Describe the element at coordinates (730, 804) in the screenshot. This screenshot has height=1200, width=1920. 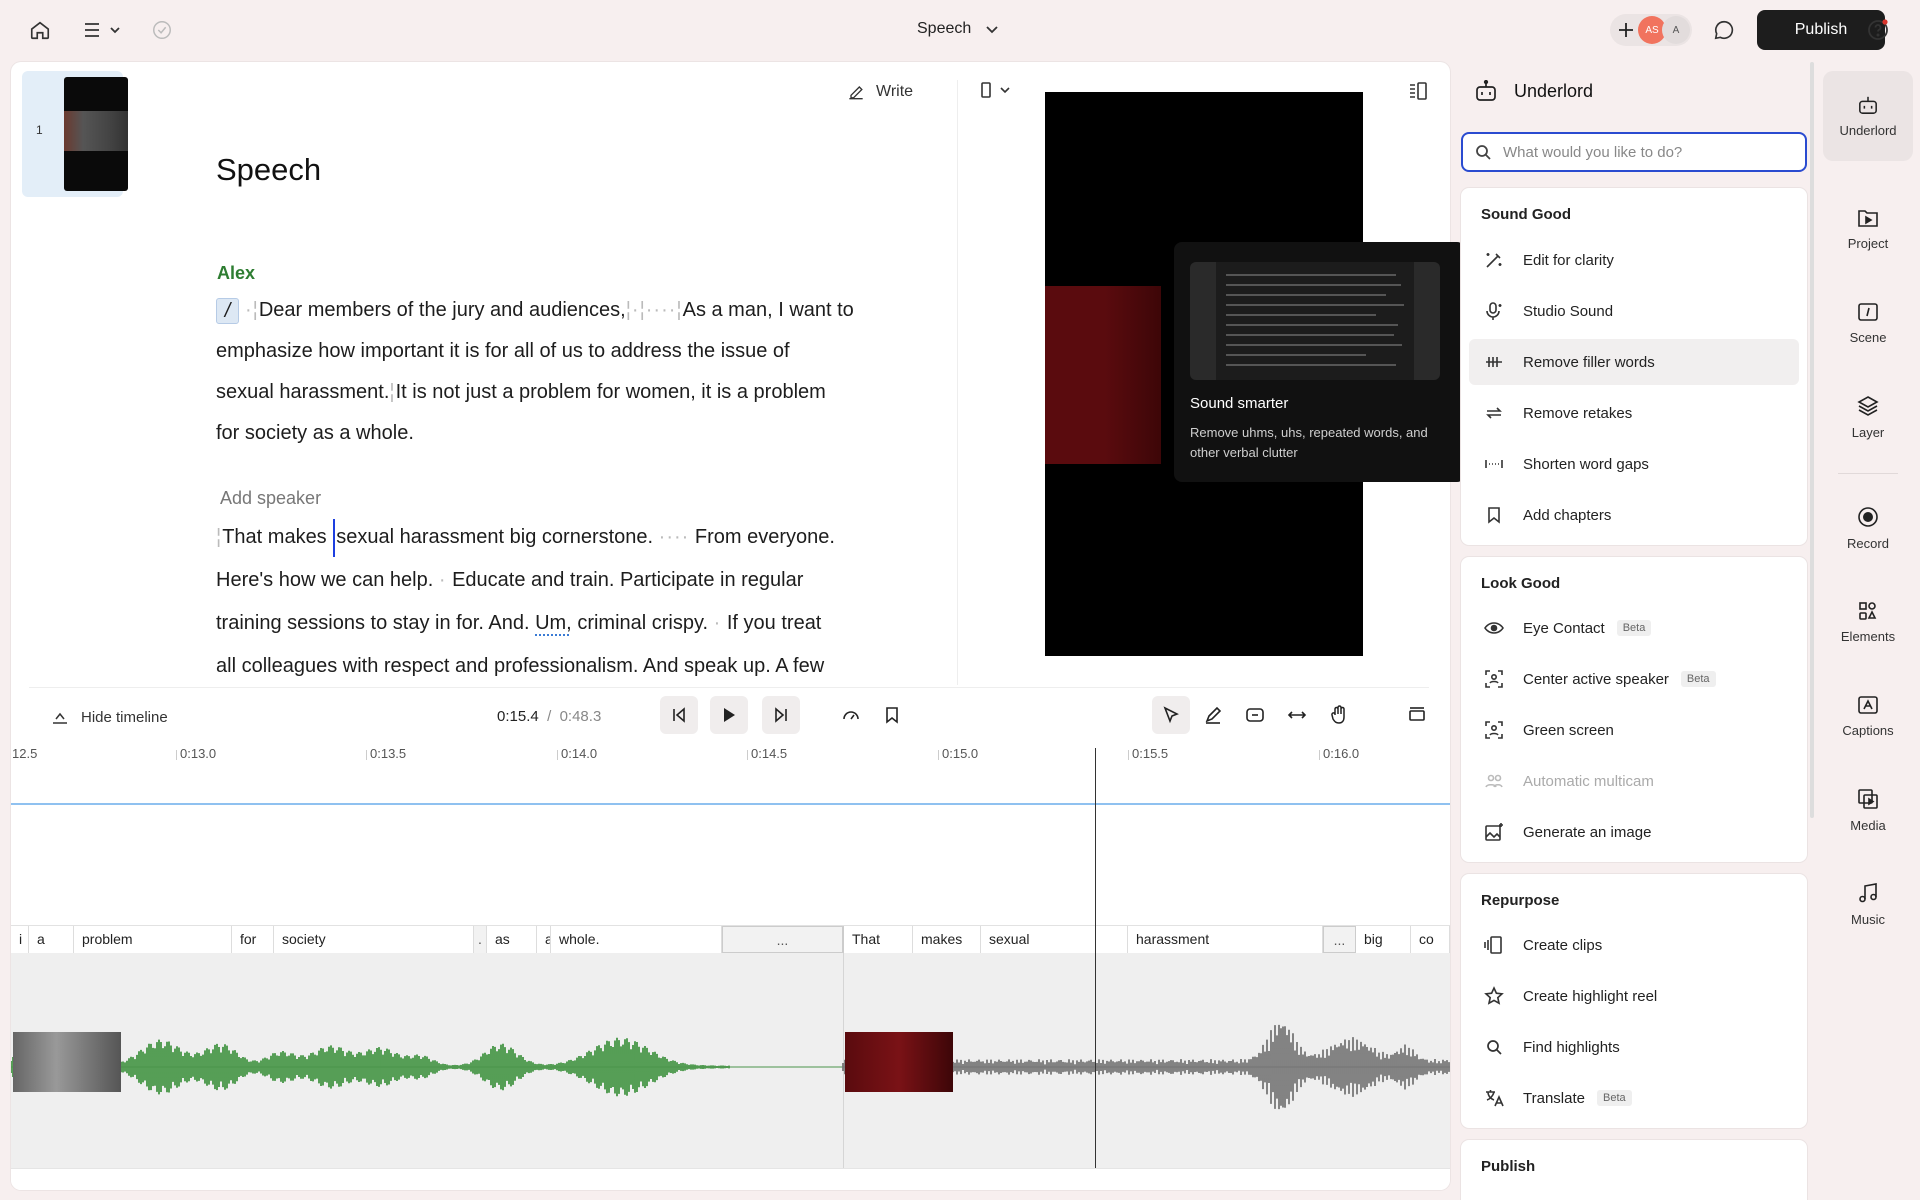
I see `scene-track-line` at that location.